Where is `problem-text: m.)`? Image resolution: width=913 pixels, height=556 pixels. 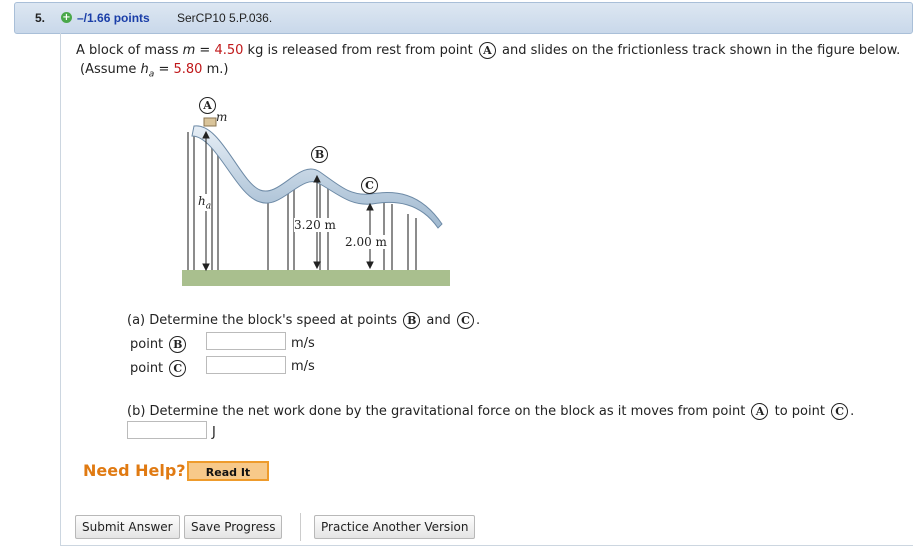
problem-text: m.) is located at coordinates (215, 69).